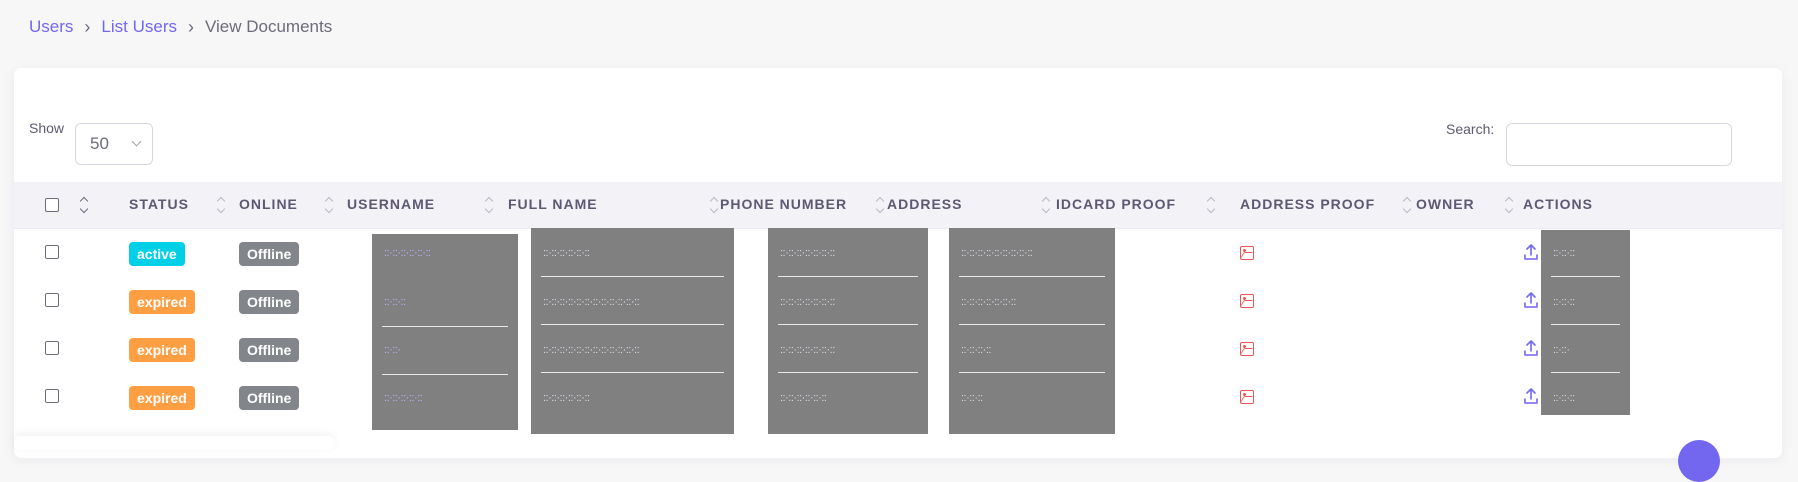 The width and height of the screenshot is (1798, 482). Describe the element at coordinates (848, 331) in the screenshot. I see `redaction-block-phone: ::·::·::·::·::·::·:` at that location.